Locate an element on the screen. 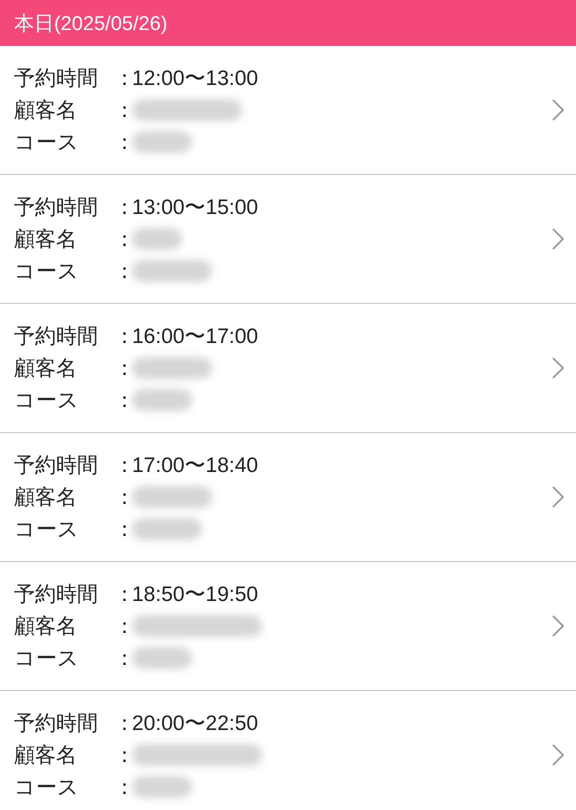 This screenshot has height=810, width=576. blurred-name is located at coordinates (157, 239).